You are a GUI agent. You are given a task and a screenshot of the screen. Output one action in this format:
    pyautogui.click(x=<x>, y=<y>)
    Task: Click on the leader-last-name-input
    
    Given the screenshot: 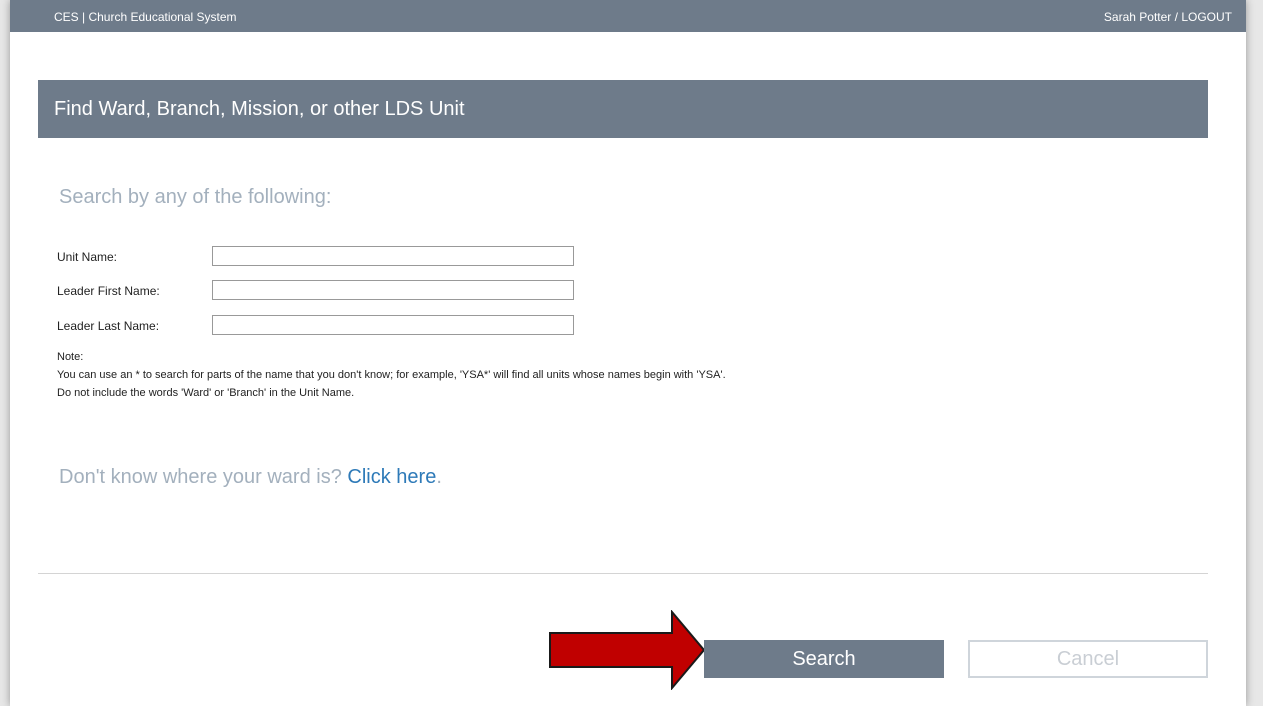 What is the action you would take?
    pyautogui.click(x=393, y=325)
    